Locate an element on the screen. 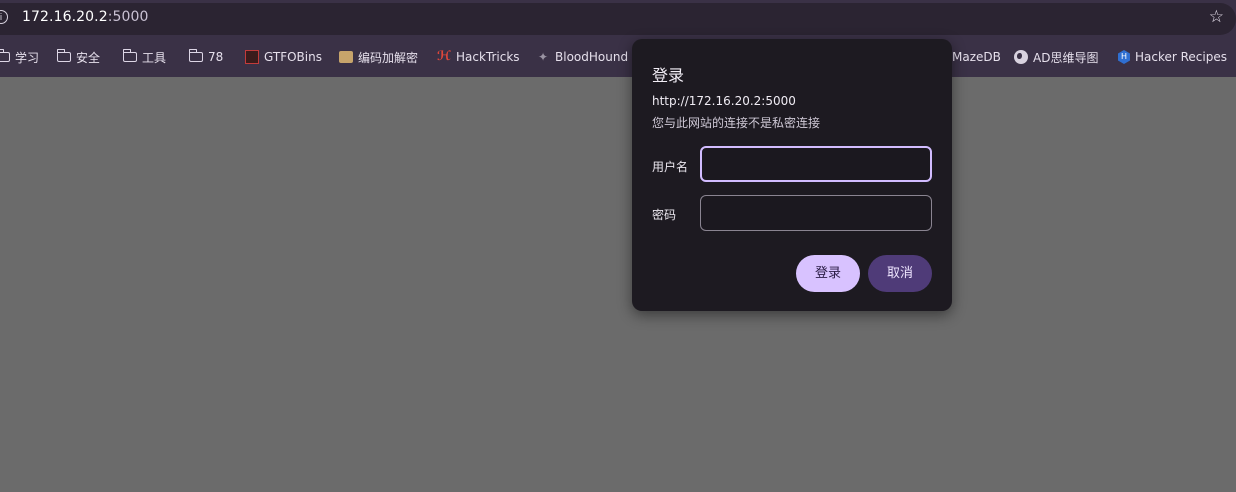 Image resolution: width=1236 pixels, height=492 pixels. bookmark-folder-security: 安全 is located at coordinates (78, 57).